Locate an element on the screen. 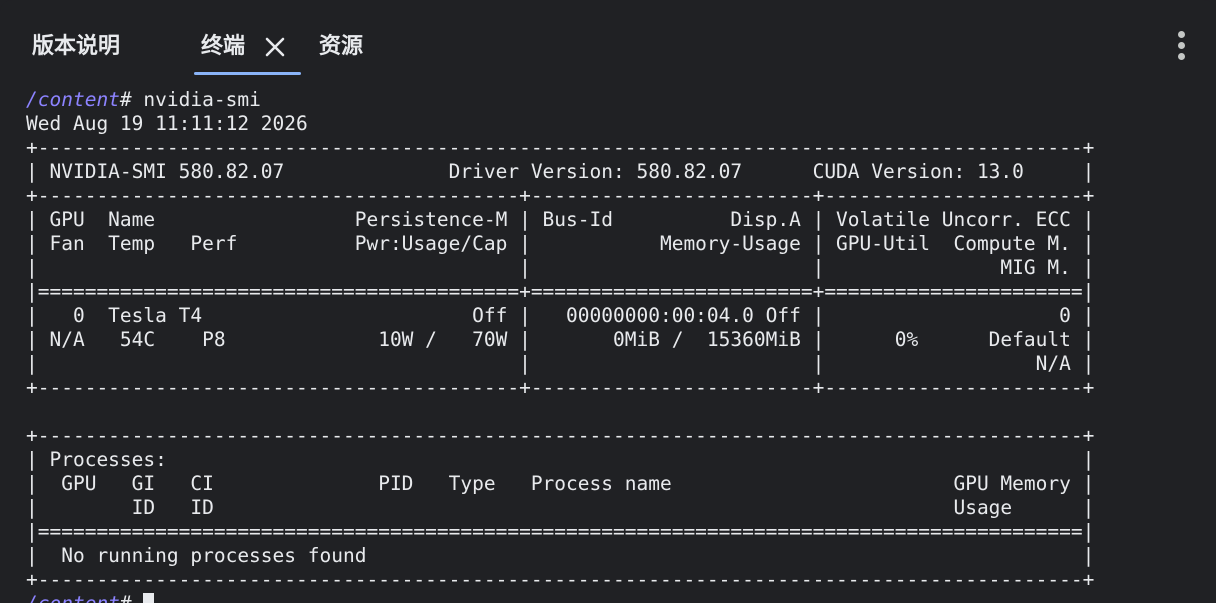 Image resolution: width=1216 pixels, height=603 pixels. command-line: /content# nvidia-smi is located at coordinates (611, 100).